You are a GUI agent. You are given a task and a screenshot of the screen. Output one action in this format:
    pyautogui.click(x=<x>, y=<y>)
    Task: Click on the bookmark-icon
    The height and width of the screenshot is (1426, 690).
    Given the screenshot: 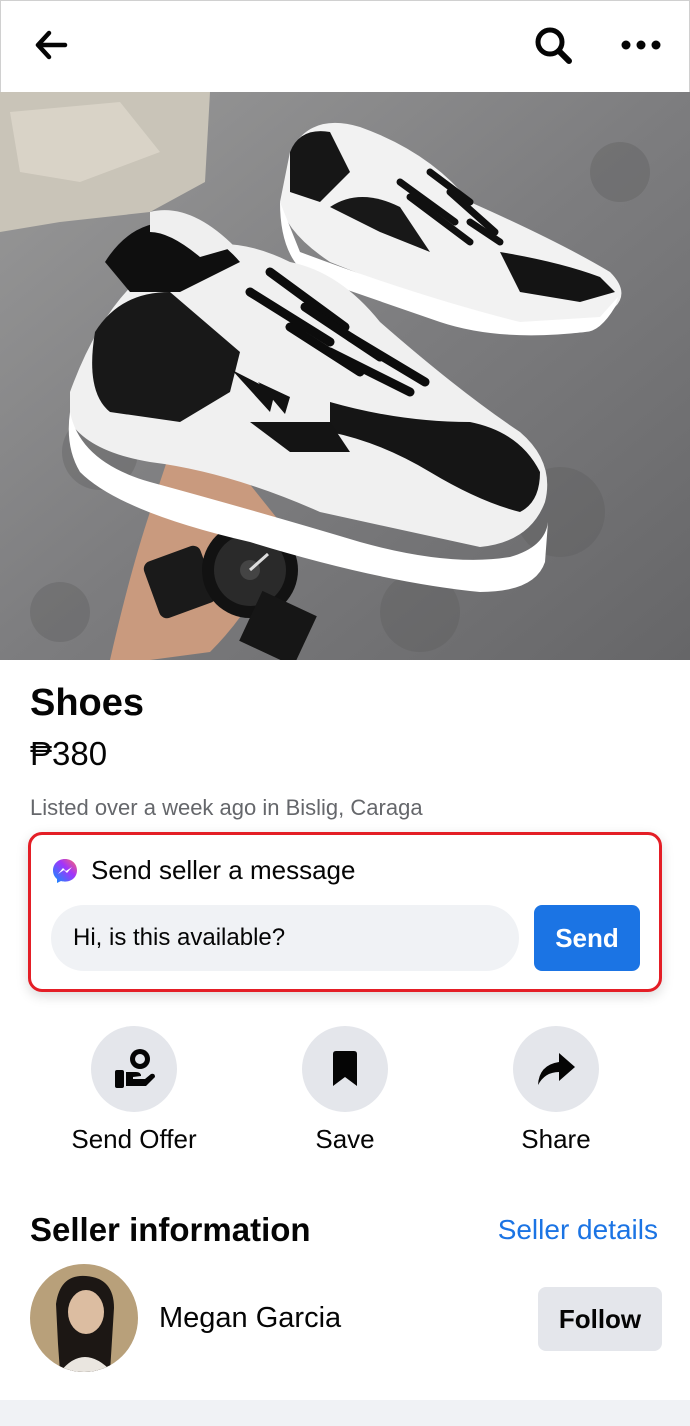 What is the action you would take?
    pyautogui.click(x=345, y=1068)
    